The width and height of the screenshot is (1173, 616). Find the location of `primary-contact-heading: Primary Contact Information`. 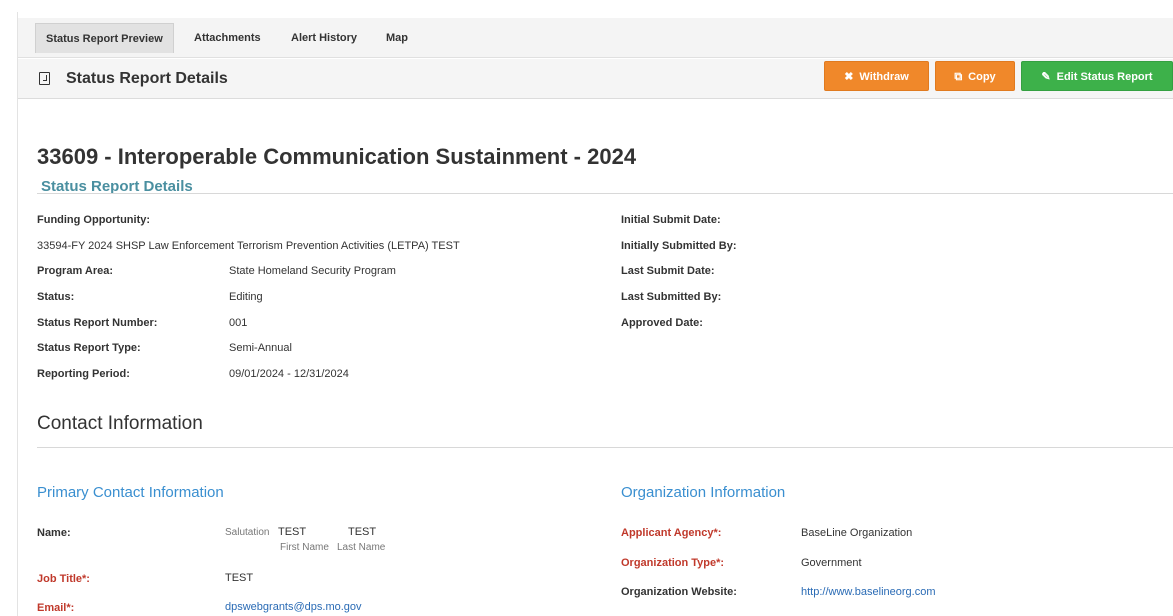

primary-contact-heading: Primary Contact Information is located at coordinates (130, 492).